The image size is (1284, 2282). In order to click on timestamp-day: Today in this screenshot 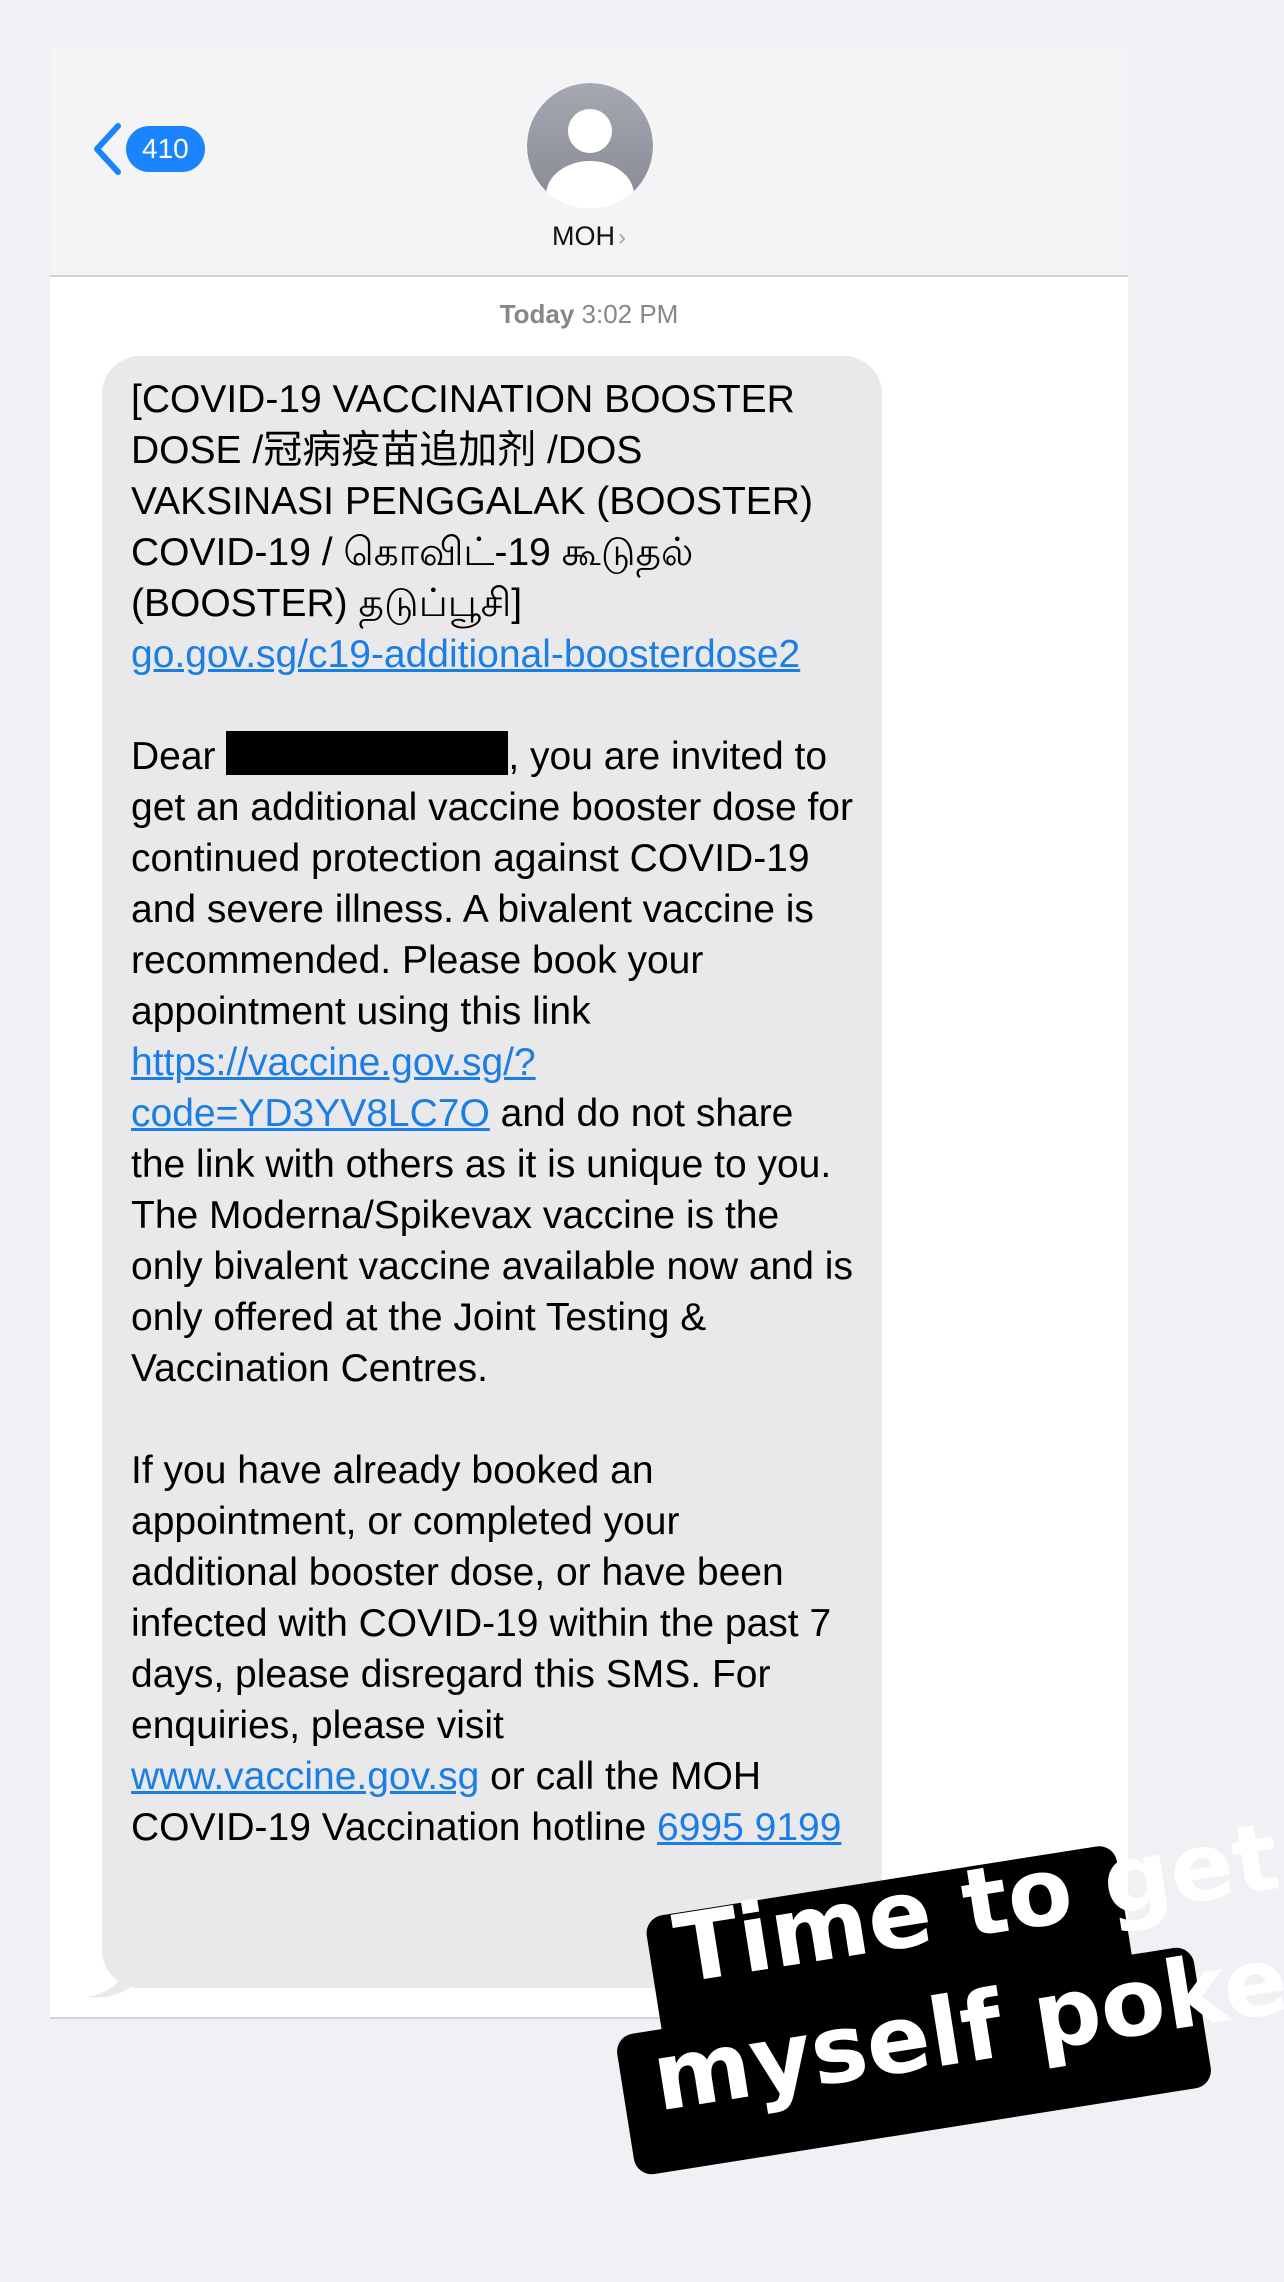, I will do `click(537, 314)`.